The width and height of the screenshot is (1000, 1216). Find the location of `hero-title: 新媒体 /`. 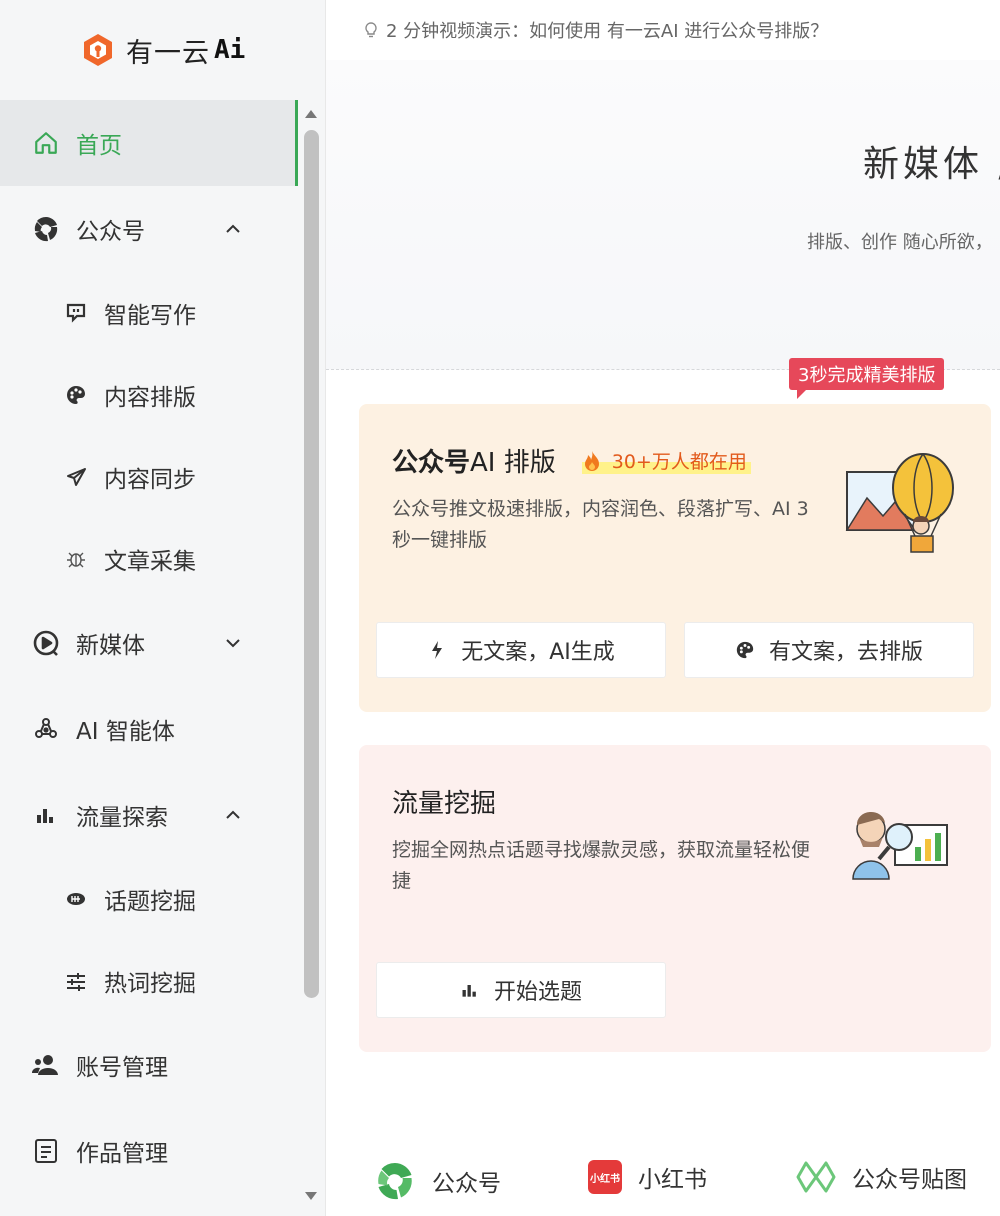

hero-title: 新媒体 / is located at coordinates (931, 164).